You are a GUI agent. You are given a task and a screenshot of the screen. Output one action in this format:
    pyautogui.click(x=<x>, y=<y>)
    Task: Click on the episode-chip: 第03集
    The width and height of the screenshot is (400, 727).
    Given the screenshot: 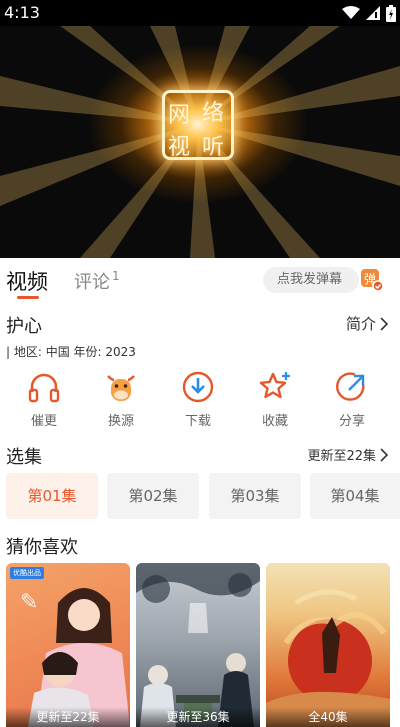 What is the action you would take?
    pyautogui.click(x=255, y=496)
    